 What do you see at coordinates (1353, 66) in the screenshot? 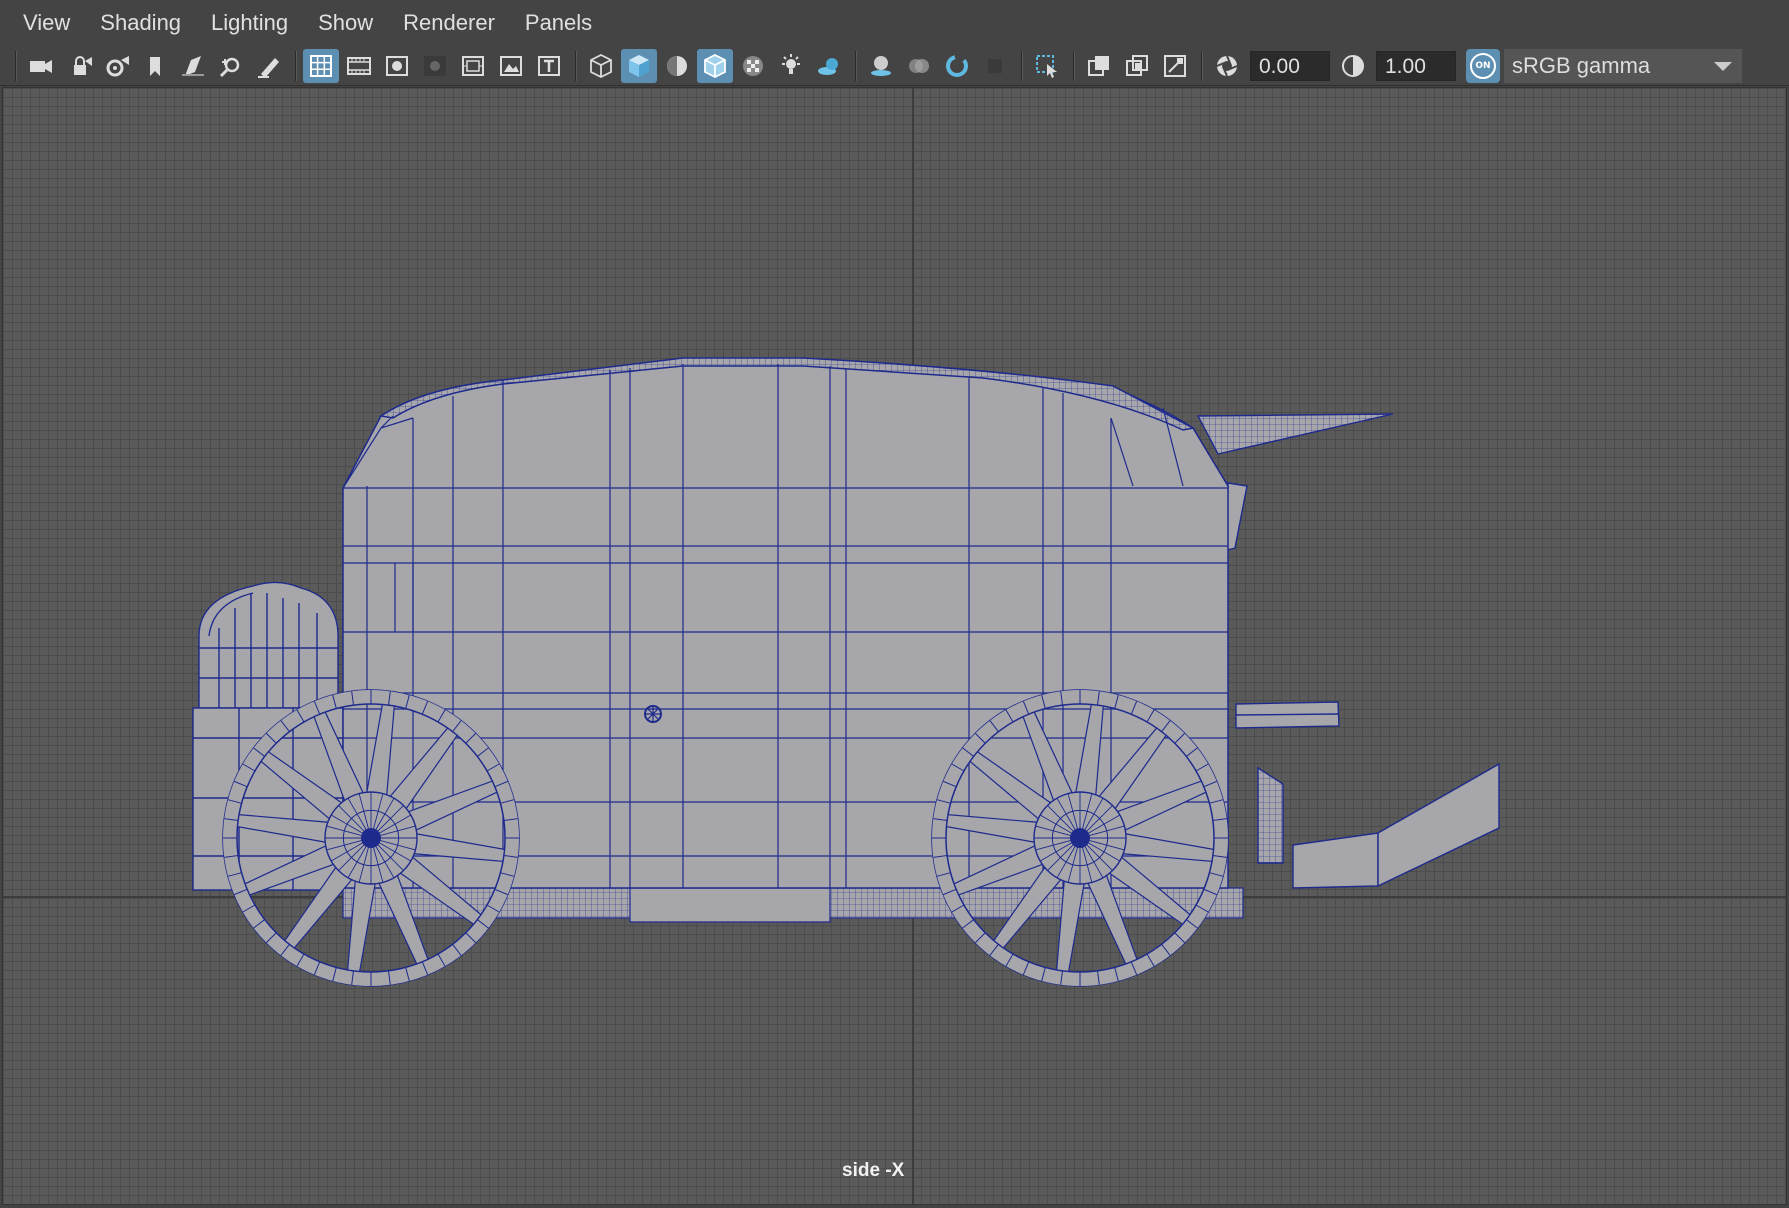
I see `gamma-icon` at bounding box center [1353, 66].